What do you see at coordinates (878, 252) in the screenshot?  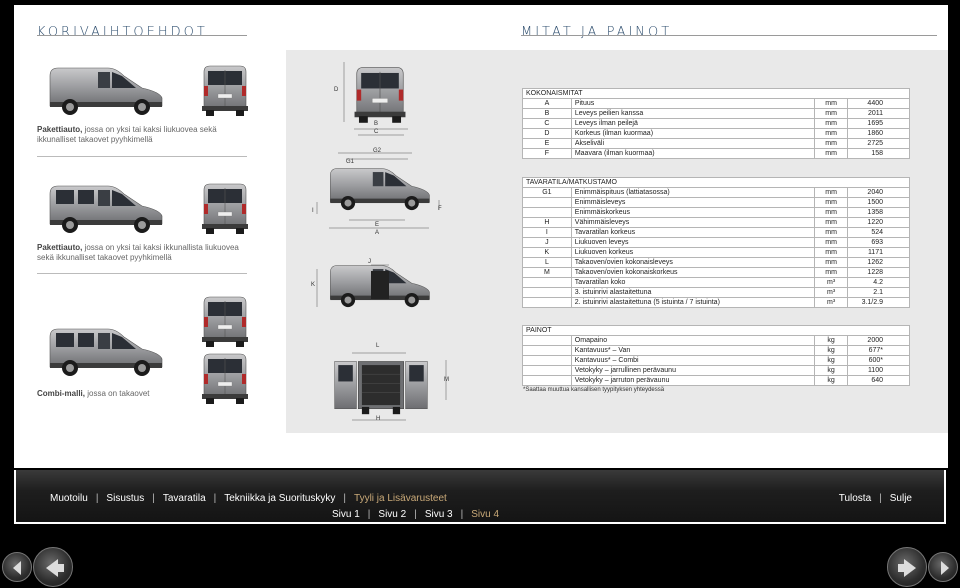 I see `row-value: 1171` at bounding box center [878, 252].